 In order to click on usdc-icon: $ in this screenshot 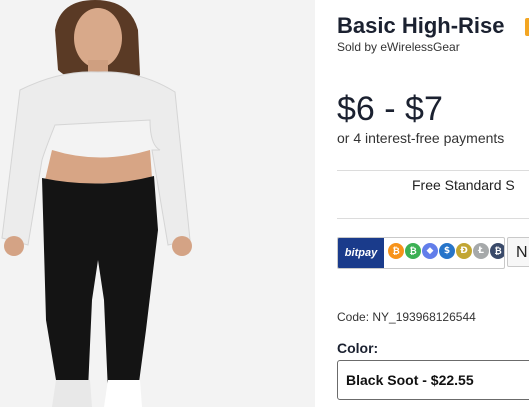, I will do `click(447, 251)`.